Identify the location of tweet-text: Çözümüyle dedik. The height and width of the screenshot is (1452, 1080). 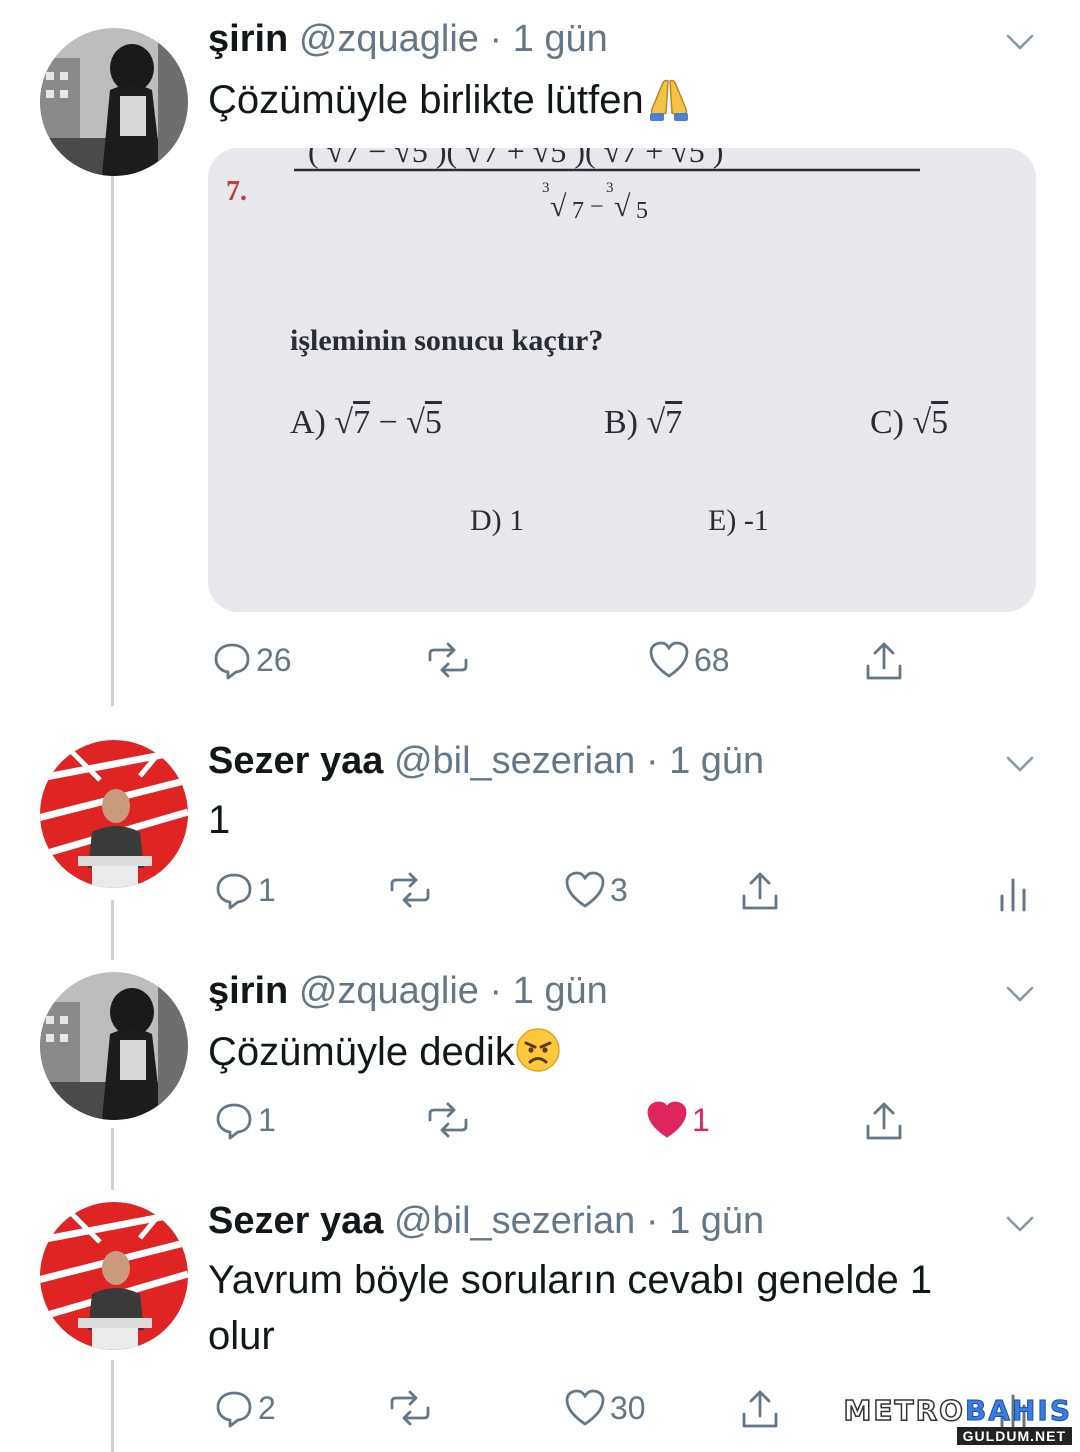
(618, 1056).